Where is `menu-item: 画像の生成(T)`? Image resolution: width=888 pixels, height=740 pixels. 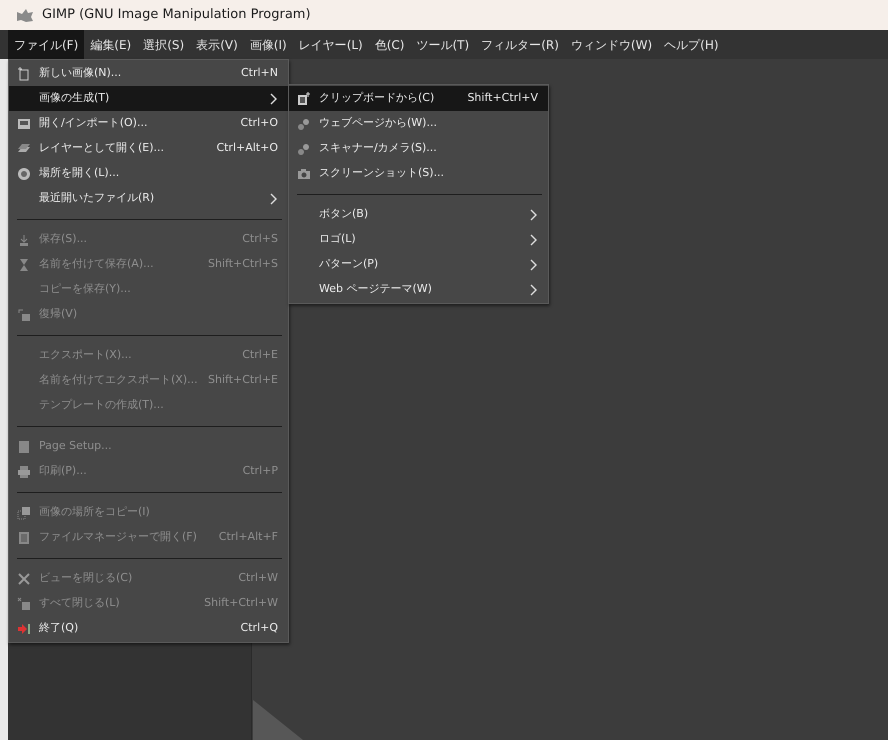 menu-item: 画像の生成(T) is located at coordinates (148, 98).